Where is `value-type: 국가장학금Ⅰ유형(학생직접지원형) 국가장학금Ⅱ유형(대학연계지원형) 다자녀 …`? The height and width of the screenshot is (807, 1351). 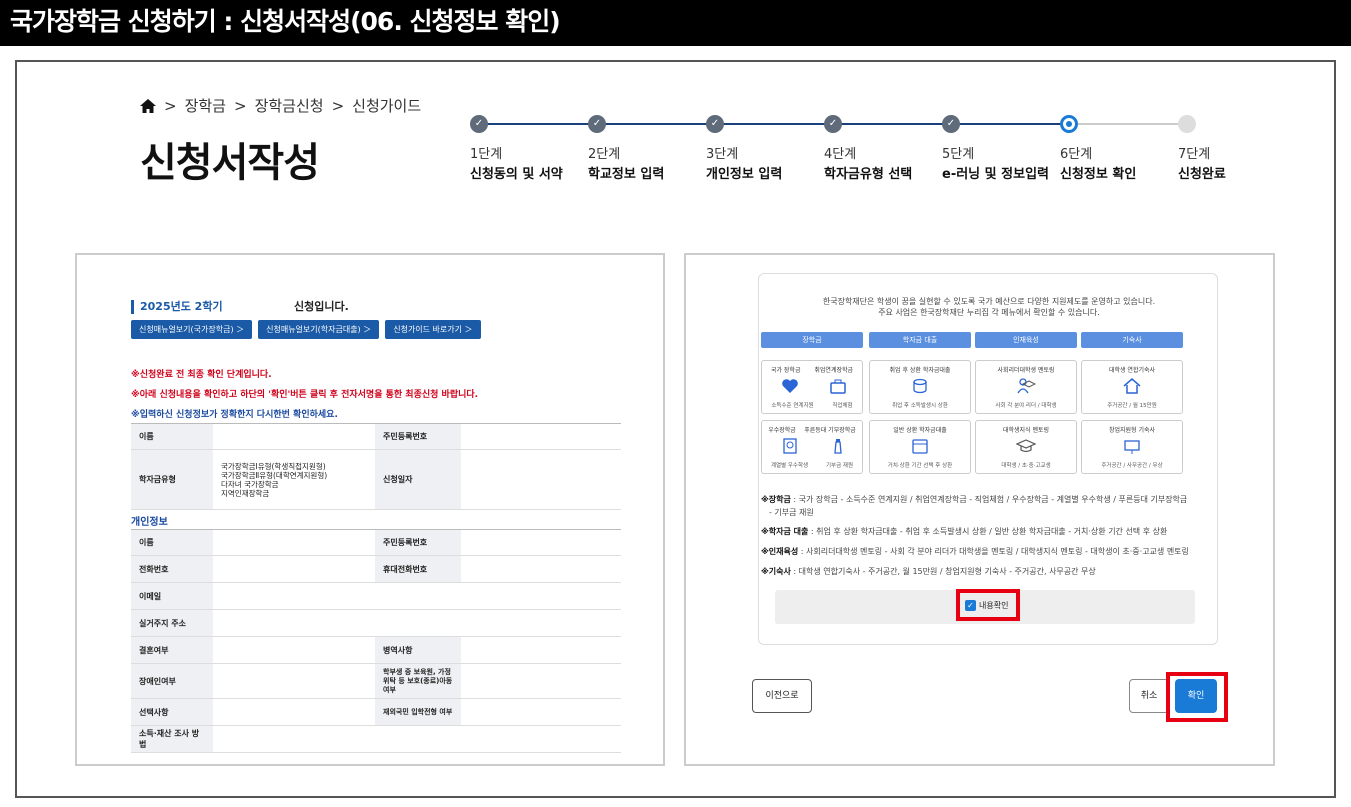
value-type: 국가장학금Ⅰ유형(학생직접지원형) 국가장학금Ⅱ유형(대학연계지원형) 다자녀 … is located at coordinates (294, 479).